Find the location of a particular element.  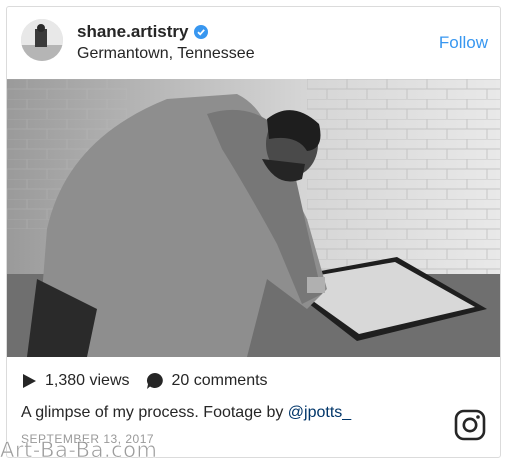

comments-count: 20 comments is located at coordinates (220, 381).